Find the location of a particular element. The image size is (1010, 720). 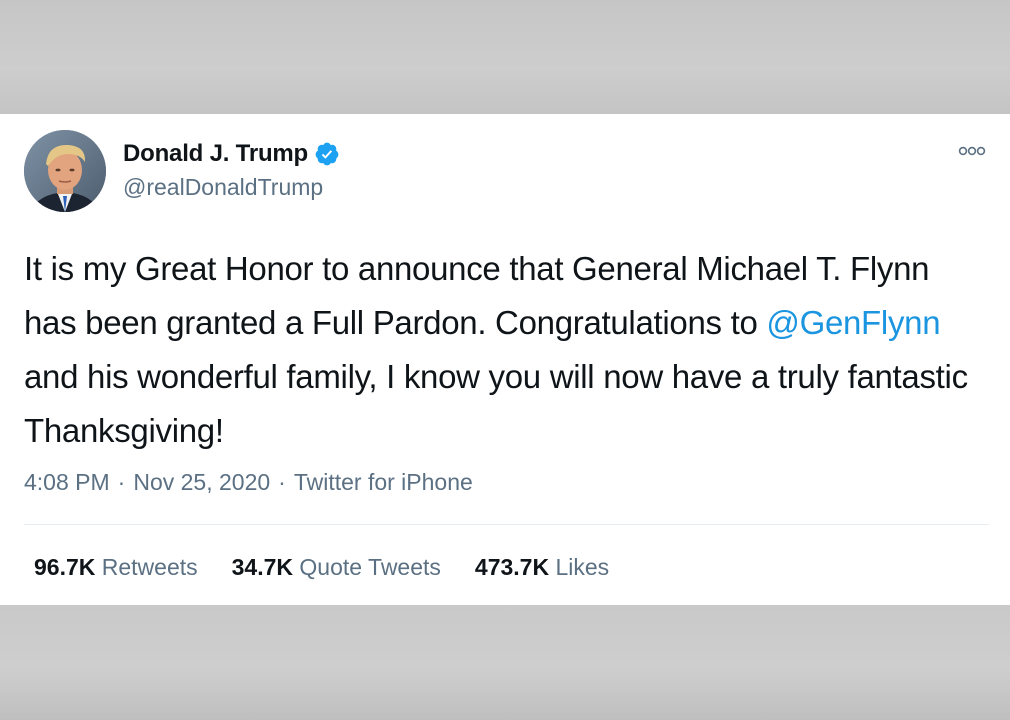

retweets-stat: 96.7K Retweets is located at coordinates (116, 567).